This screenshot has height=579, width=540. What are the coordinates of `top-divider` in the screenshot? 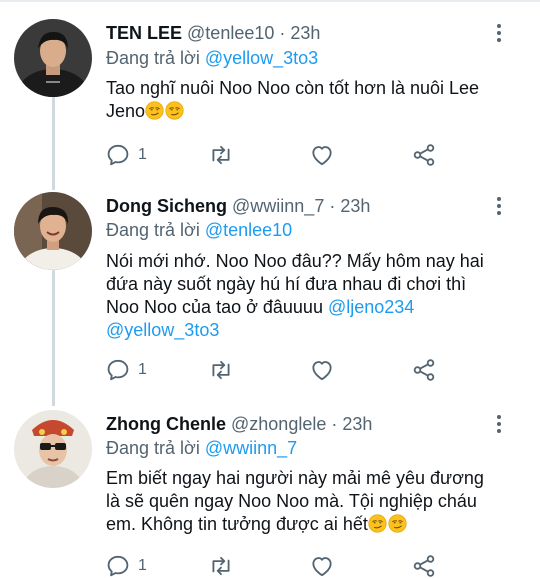 It's located at (270, 1).